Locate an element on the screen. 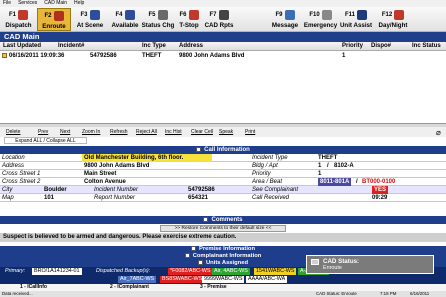 The height and width of the screenshot is (297, 446). toolbar-button-day-night: F12 Day/Night is located at coordinates (393, 19).